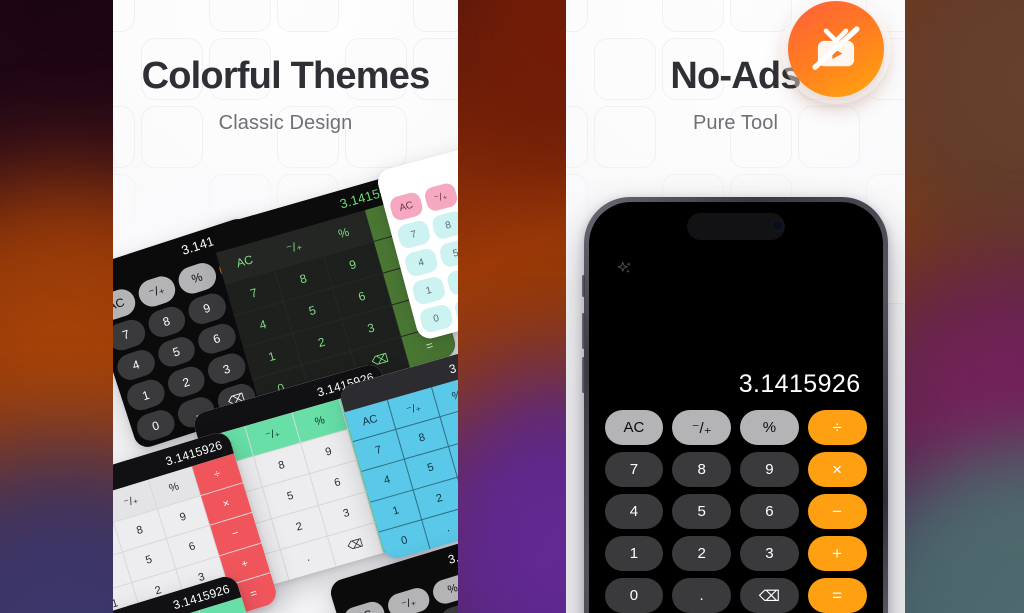  Describe the element at coordinates (583, 375) in the screenshot. I see `phone-volume-down-button` at that location.